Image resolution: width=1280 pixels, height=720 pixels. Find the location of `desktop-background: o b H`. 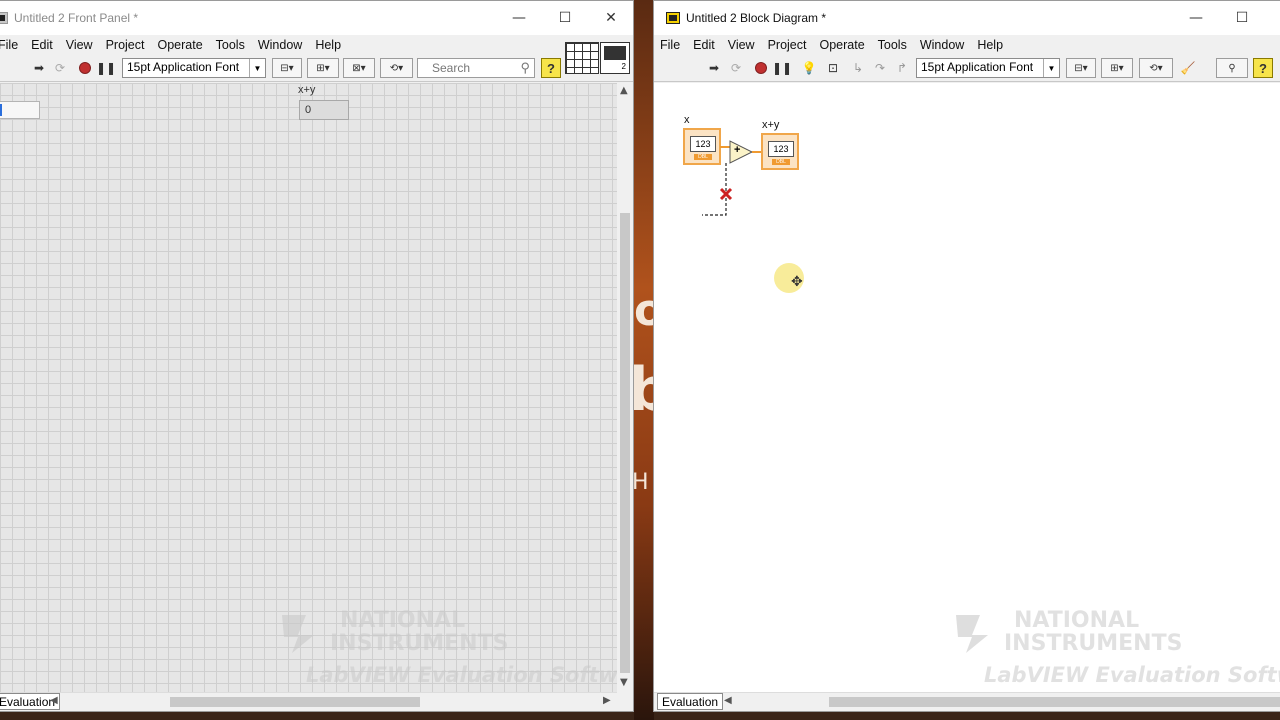

desktop-background: o b H is located at coordinates (644, 360).